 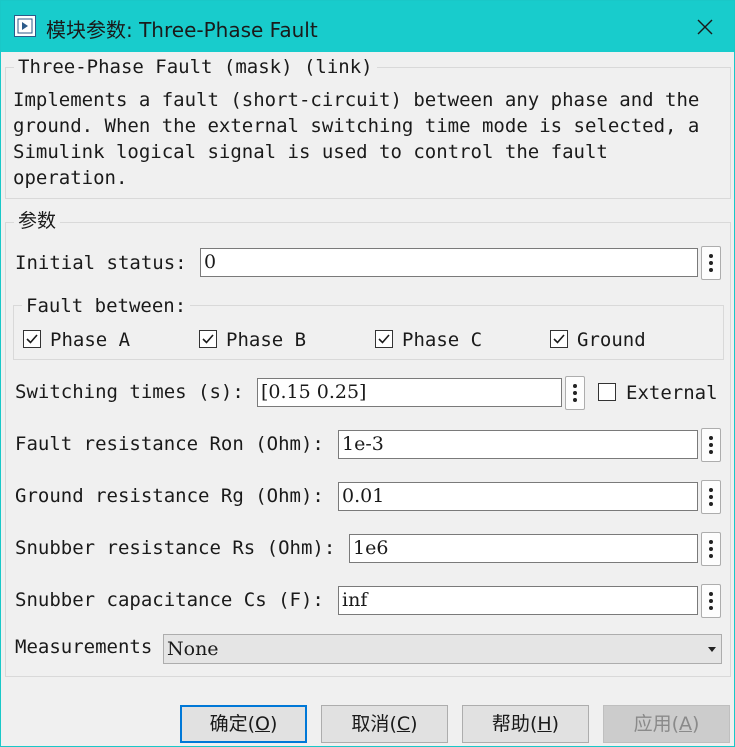 What do you see at coordinates (523, 548) in the screenshot?
I see `snubber-resistance-input: 1e6` at bounding box center [523, 548].